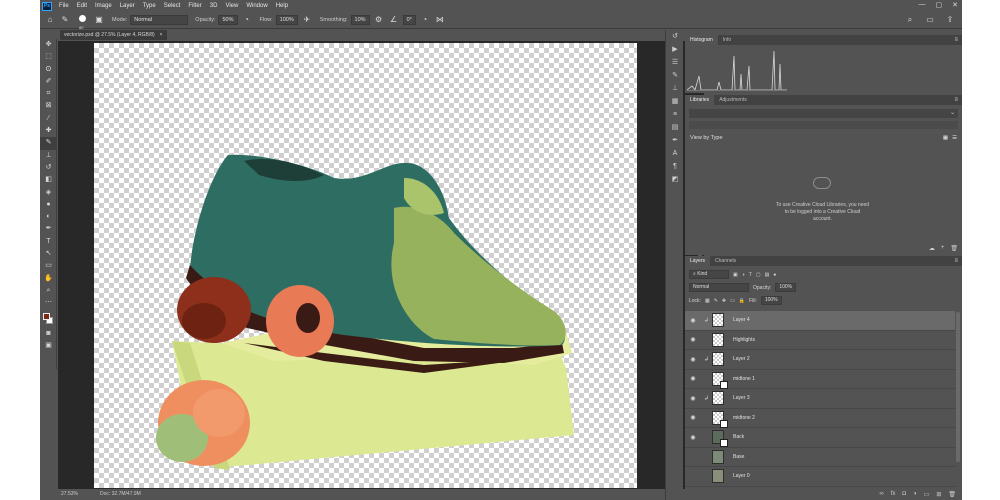 The image size is (1000, 500). What do you see at coordinates (938, 494) in the screenshot?
I see `new-layer-icon: ⊞` at bounding box center [938, 494].